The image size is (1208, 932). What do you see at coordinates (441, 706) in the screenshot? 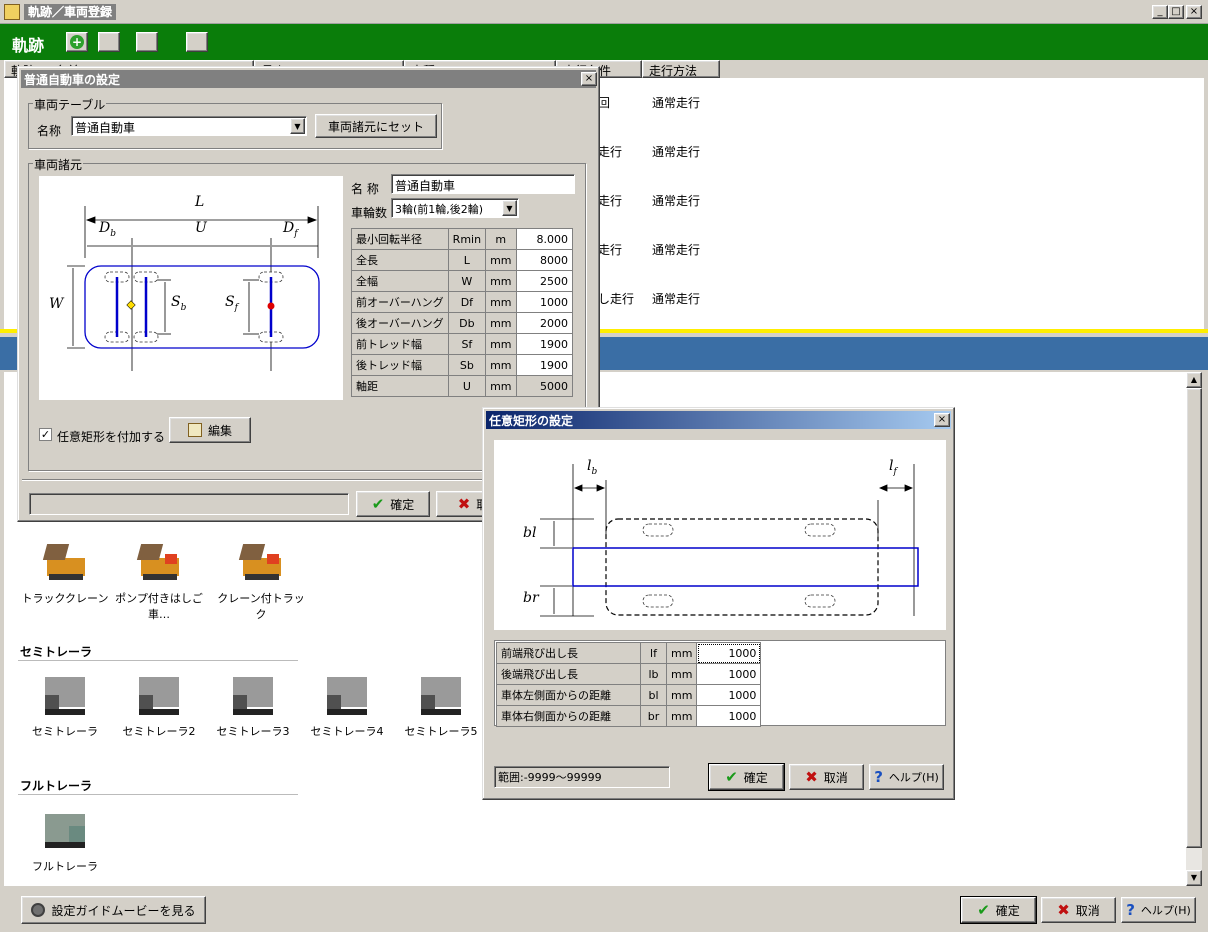
I see `vehicle-item-semi-5: セミトレーラ5` at bounding box center [441, 706].